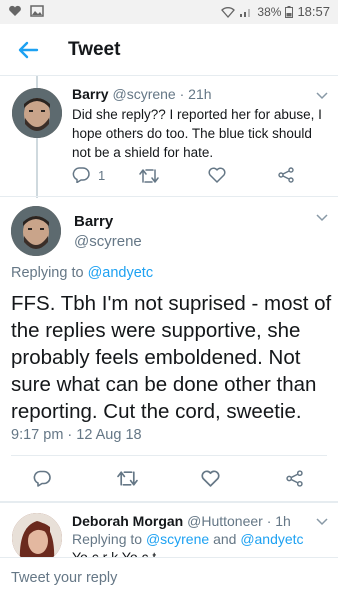 The image size is (338, 600). Describe the element at coordinates (177, 539) in the screenshot. I see `replying-to-link: @scyrene` at that location.